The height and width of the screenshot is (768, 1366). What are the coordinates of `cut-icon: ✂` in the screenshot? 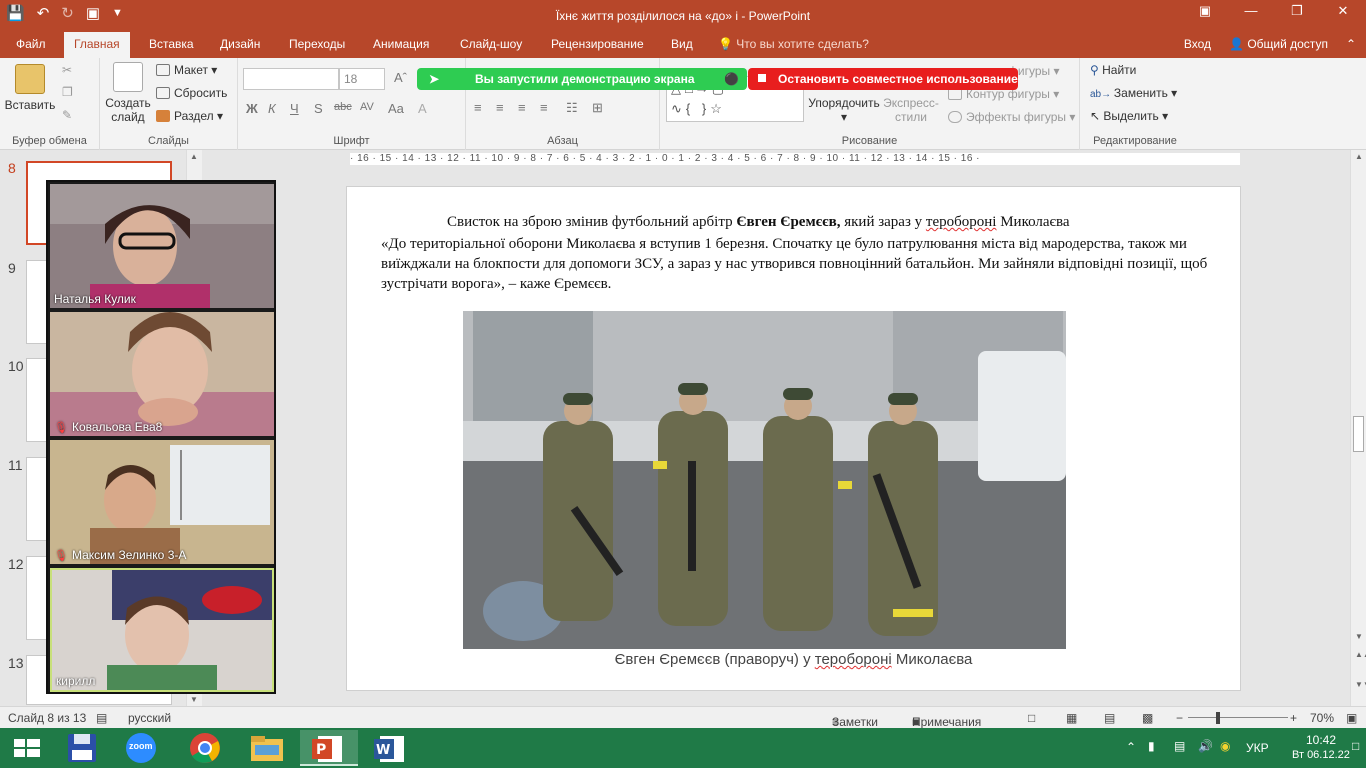 It's located at (67, 70).